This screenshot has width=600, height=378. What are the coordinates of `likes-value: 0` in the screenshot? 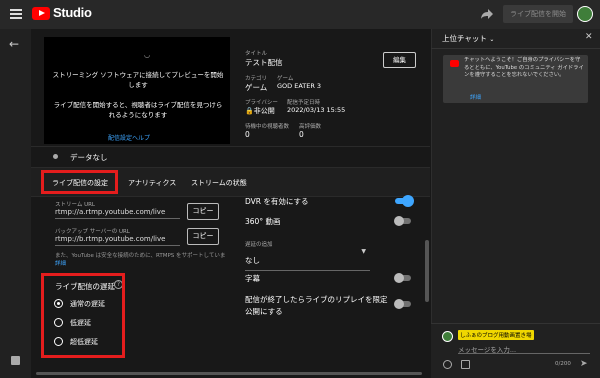 It's located at (301, 134).